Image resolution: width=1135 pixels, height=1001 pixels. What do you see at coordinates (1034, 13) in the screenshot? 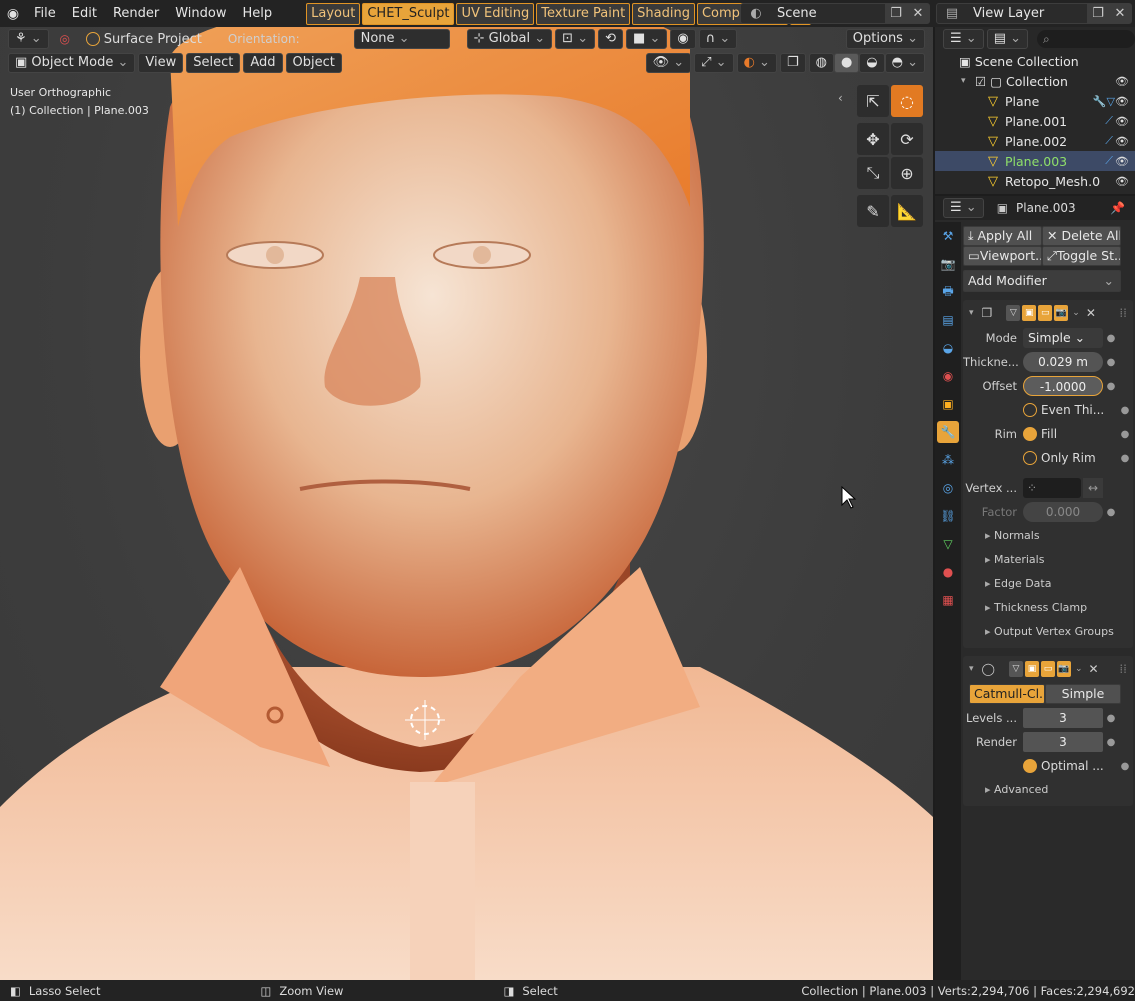
I see `view-layer-selector: ▤ View Layer ❐ ✕` at bounding box center [1034, 13].